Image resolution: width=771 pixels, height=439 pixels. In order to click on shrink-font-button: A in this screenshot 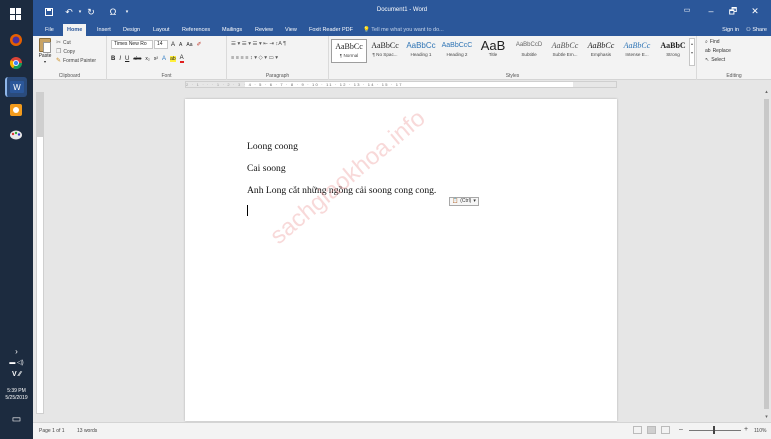, I will do `click(180, 45)`.